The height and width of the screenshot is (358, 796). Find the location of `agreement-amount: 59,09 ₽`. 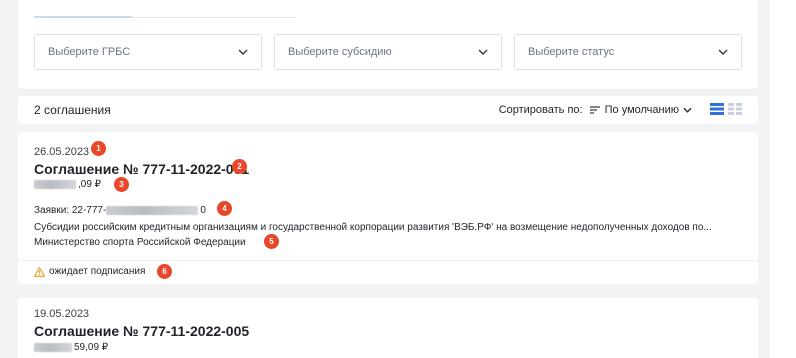

agreement-amount: 59,09 ₽ is located at coordinates (71, 347).